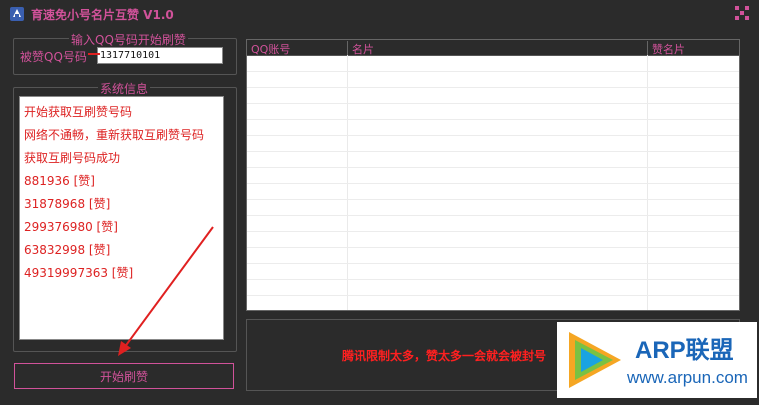 Image resolution: width=759 pixels, height=405 pixels. Describe the element at coordinates (687, 377) in the screenshot. I see `watermark-url: www.arpun.com` at that location.